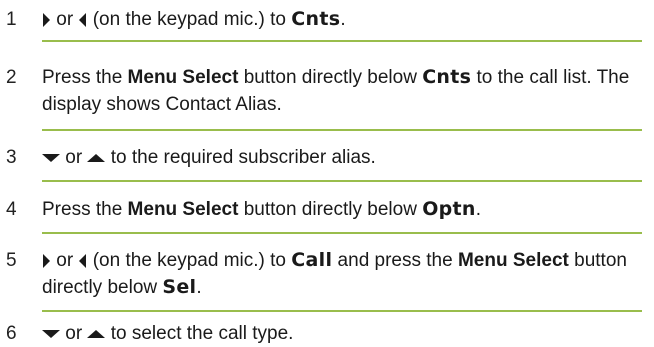  Describe the element at coordinates (240, 157) in the screenshot. I see `text-run: to the required subscriber alias.` at that location.